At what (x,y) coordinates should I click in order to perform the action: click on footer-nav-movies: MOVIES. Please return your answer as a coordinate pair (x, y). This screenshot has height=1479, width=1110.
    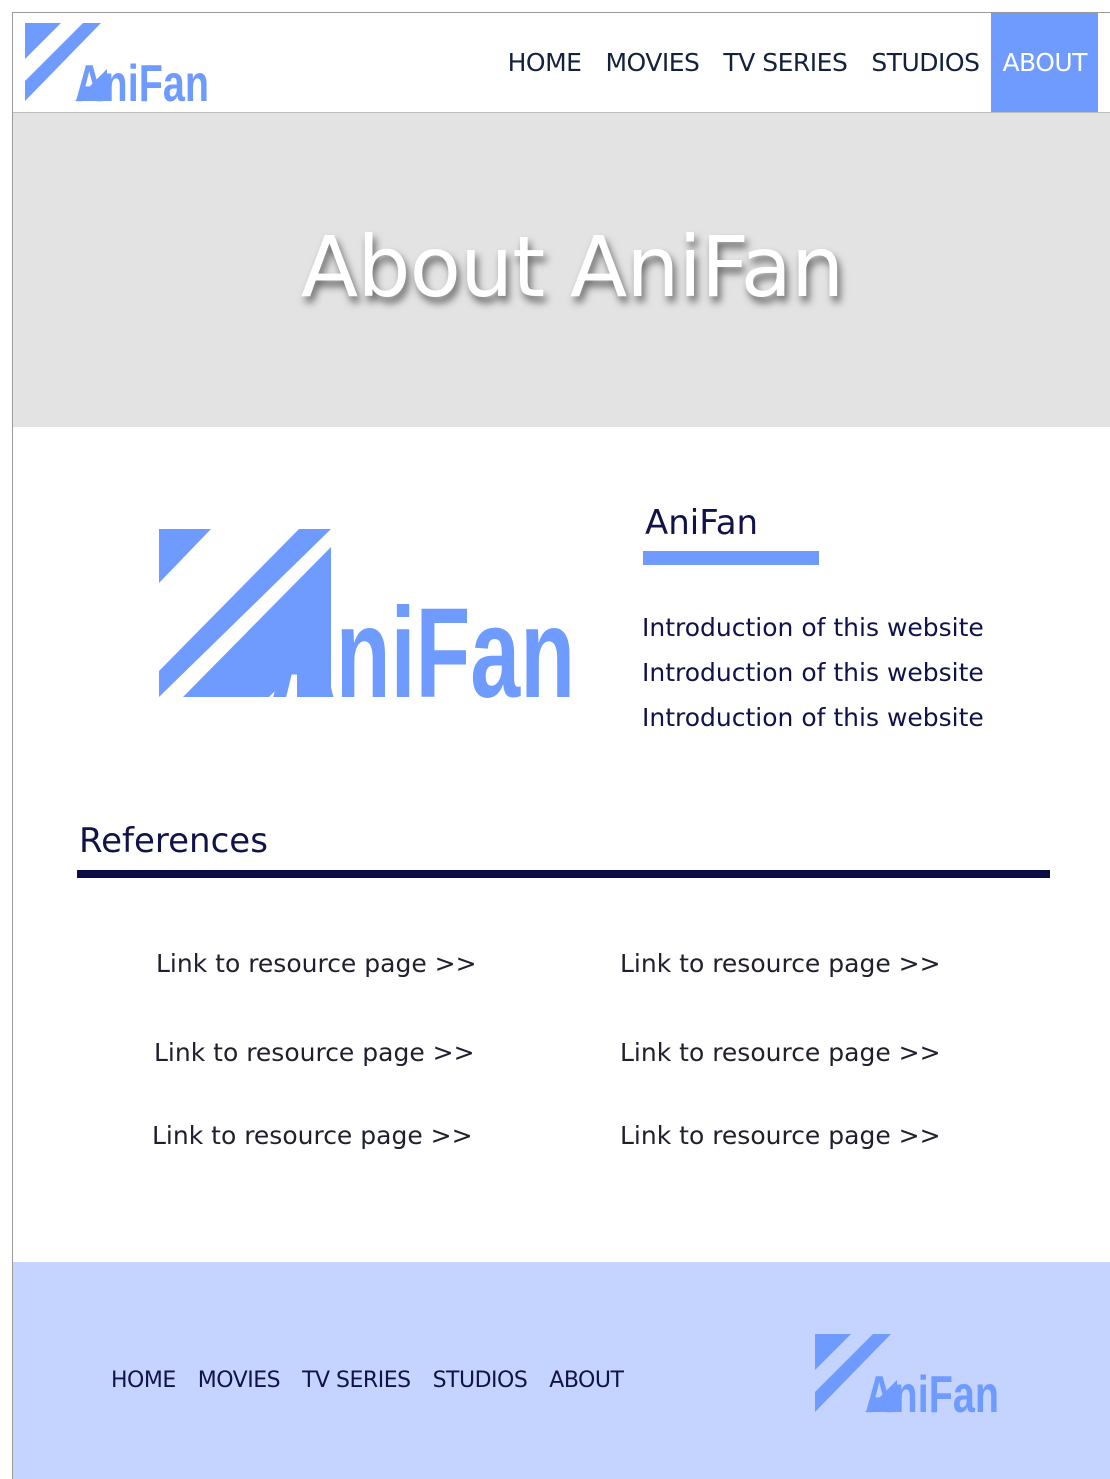
    Looking at the image, I should click on (239, 1380).